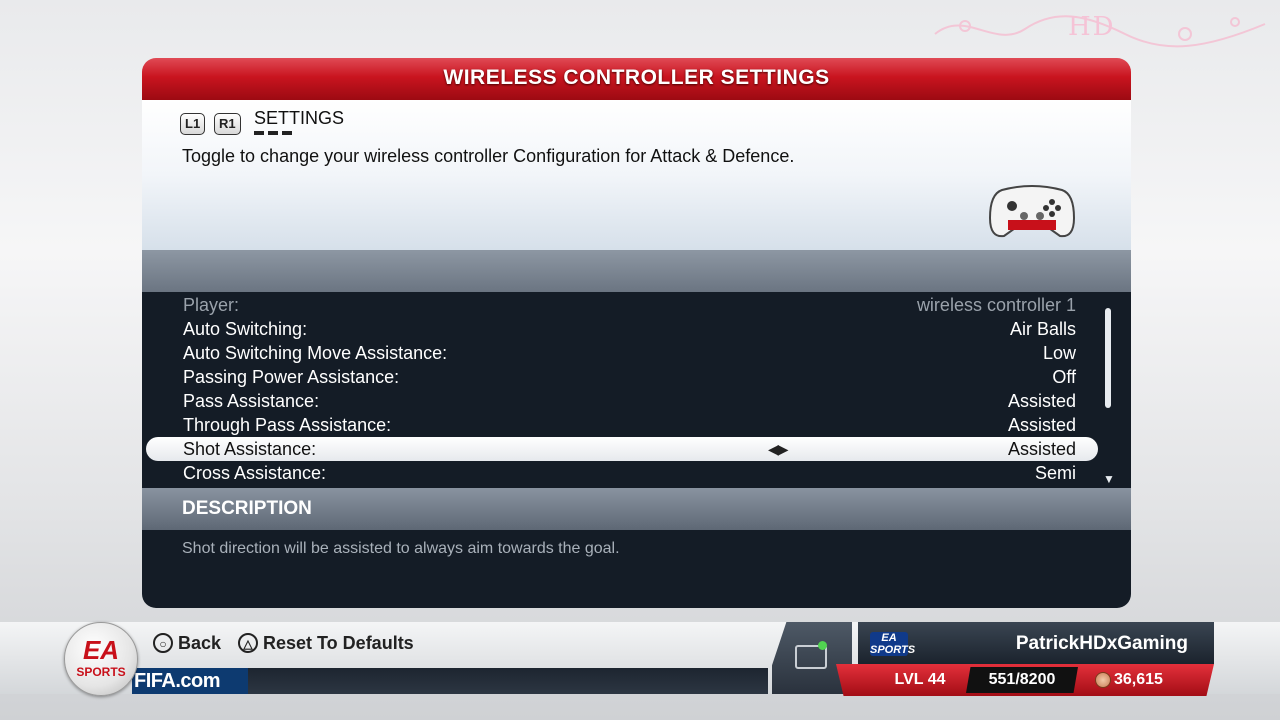  Describe the element at coordinates (338, 643) in the screenshot. I see `reset-label: Reset To Defaults` at that location.